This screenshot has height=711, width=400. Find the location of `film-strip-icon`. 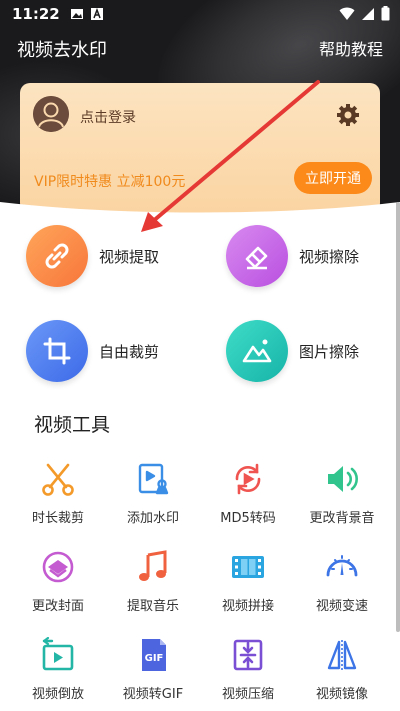

film-strip-icon is located at coordinates (248, 567).